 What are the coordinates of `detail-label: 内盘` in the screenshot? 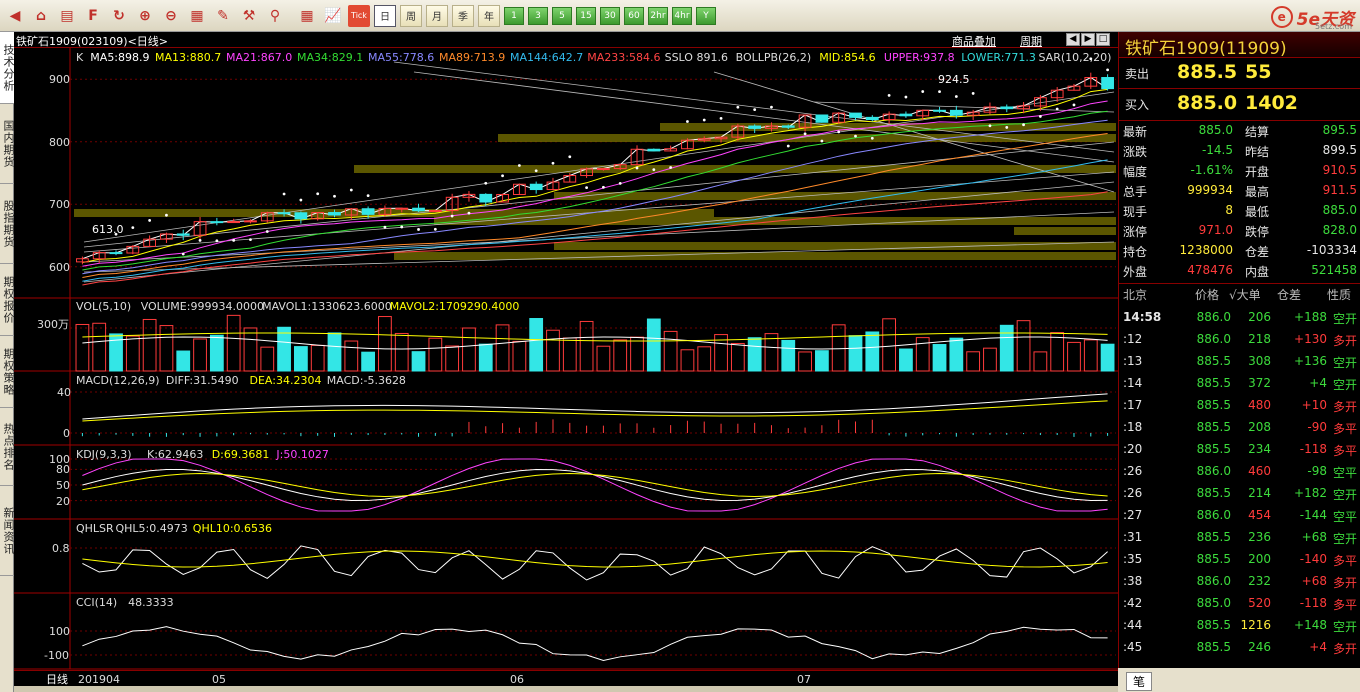 It's located at (1257, 272).